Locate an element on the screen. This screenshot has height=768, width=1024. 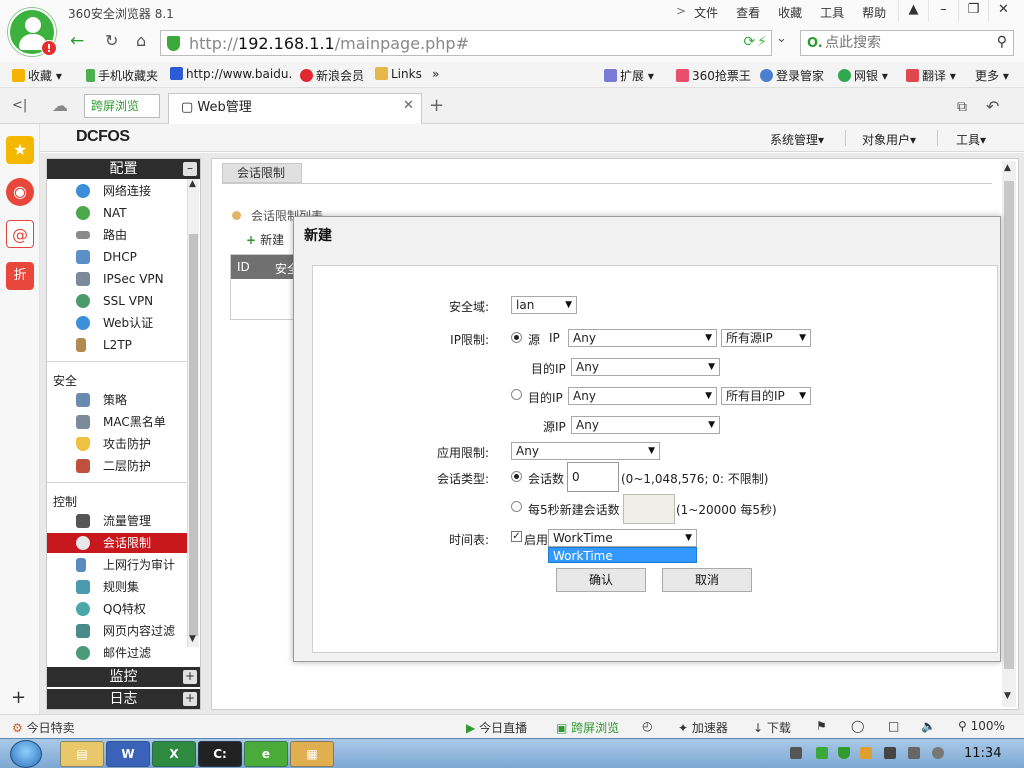
sidebar-item-attack: 攻击防护 is located at coordinates (117, 444).